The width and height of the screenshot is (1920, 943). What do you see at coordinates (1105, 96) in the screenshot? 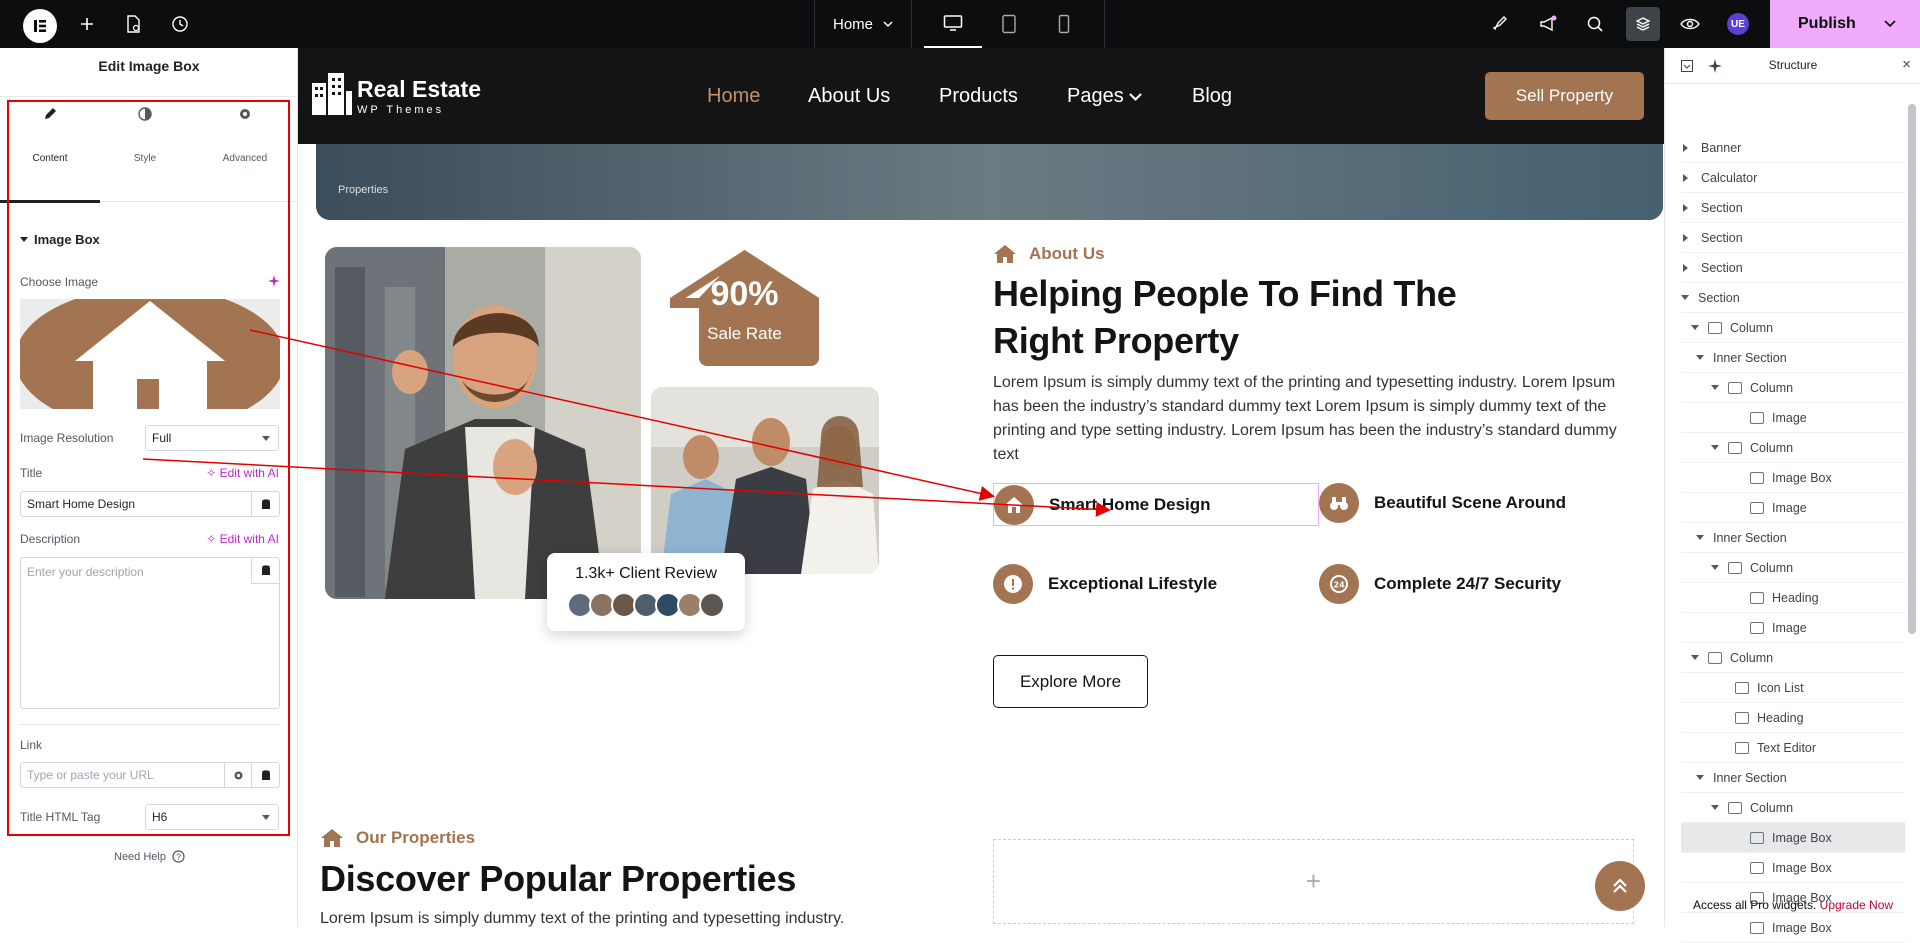
I see `nav-pages: Pages` at bounding box center [1105, 96].